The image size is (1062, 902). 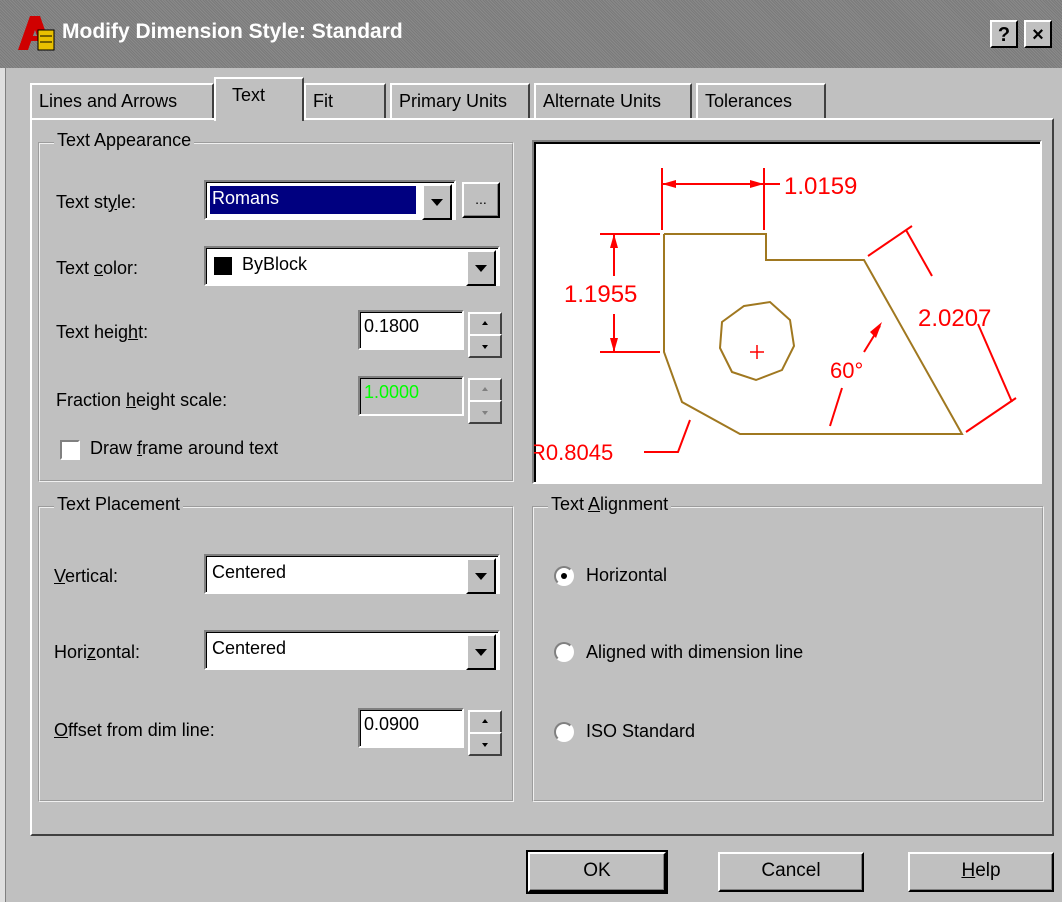 What do you see at coordinates (97, 652) in the screenshot?
I see `horizontal-label: Horizontal:` at bounding box center [97, 652].